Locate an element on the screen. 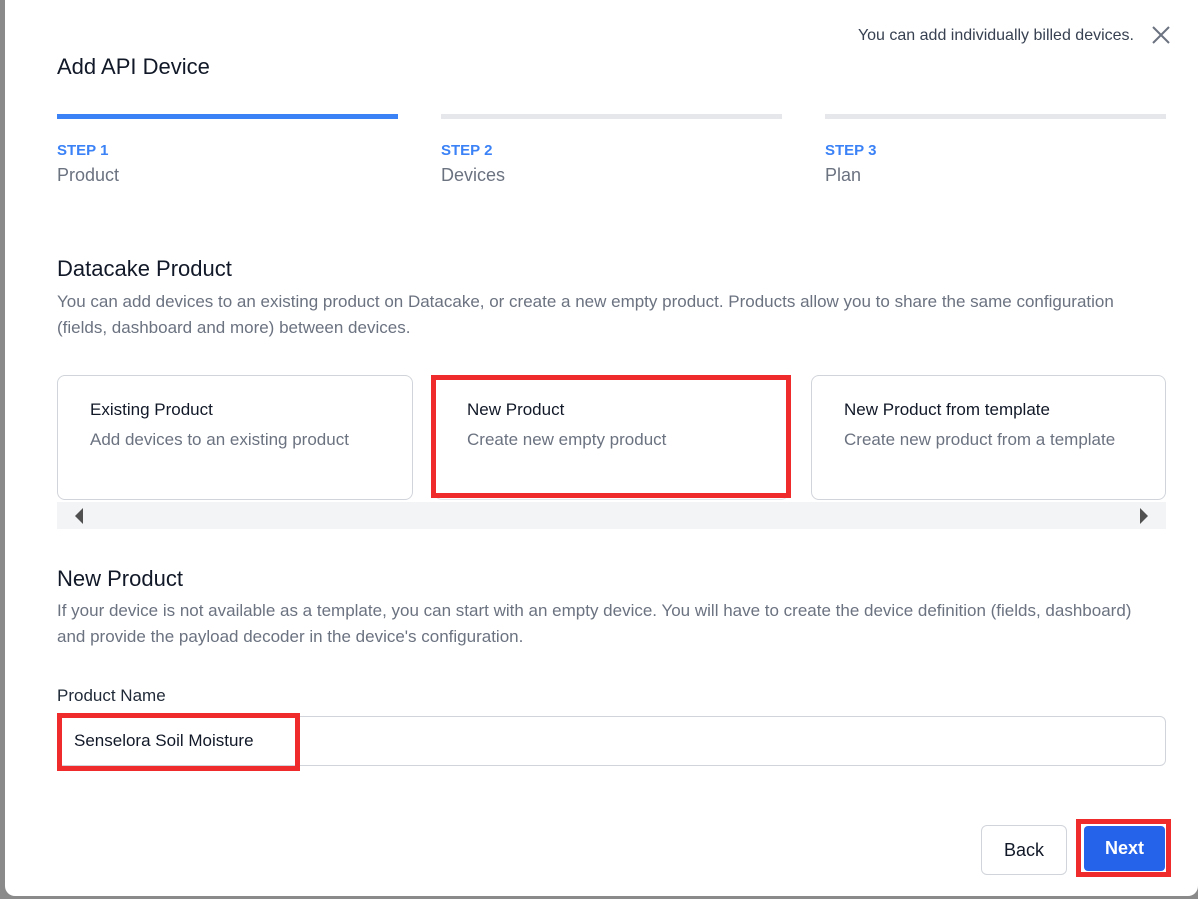  billing-note: You can add individually billed devices. is located at coordinates (995, 35).